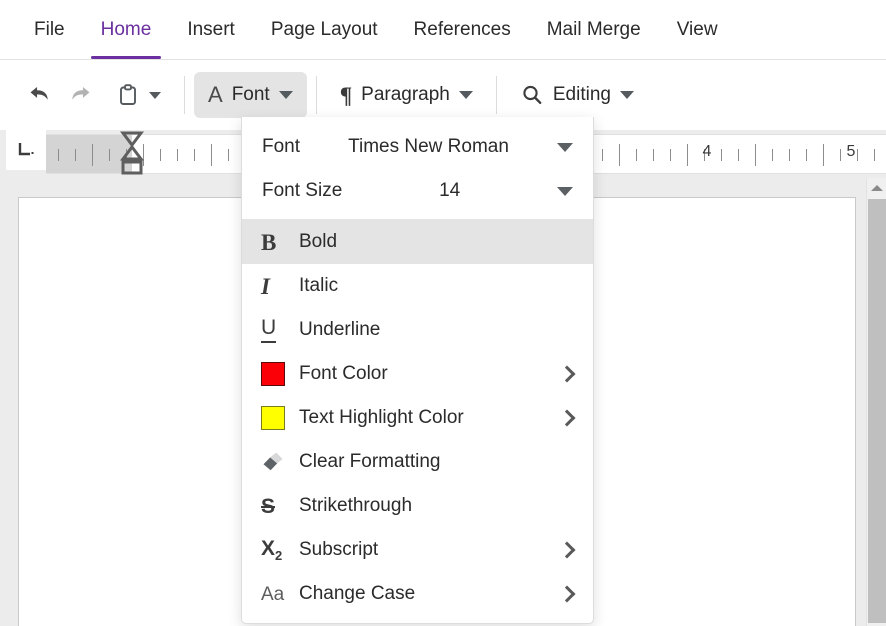  I want to click on font-chevron-down-icon, so click(285, 95).